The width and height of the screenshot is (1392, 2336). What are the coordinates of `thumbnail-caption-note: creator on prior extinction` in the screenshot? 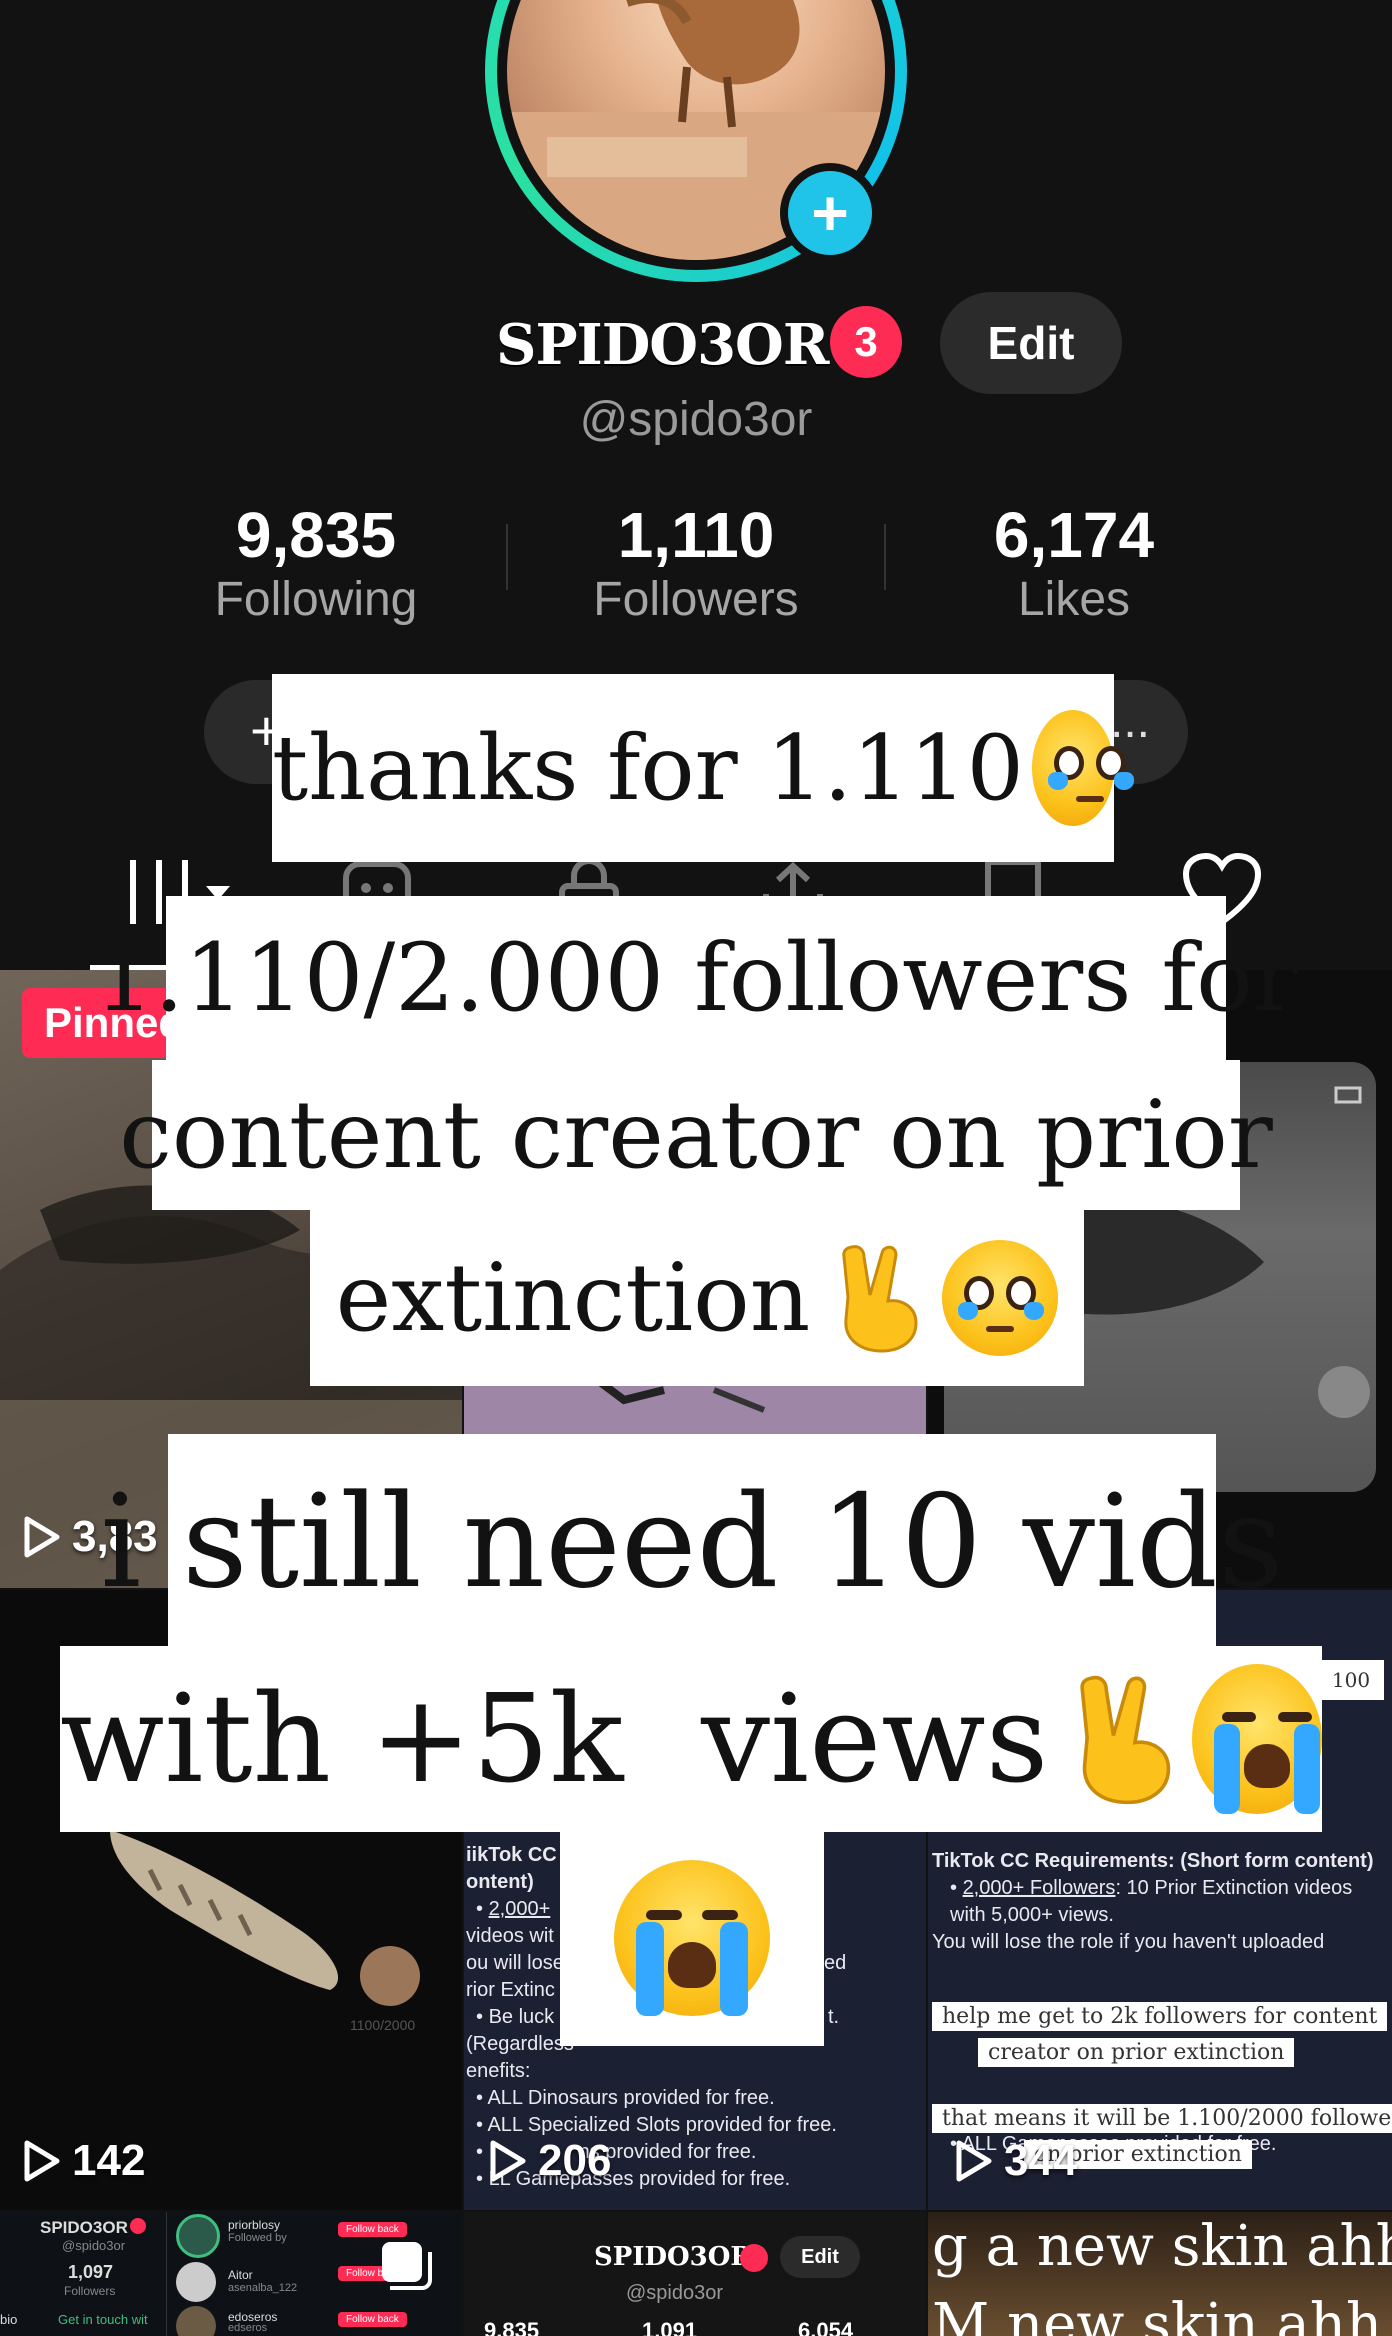 It's located at (1136, 2052).